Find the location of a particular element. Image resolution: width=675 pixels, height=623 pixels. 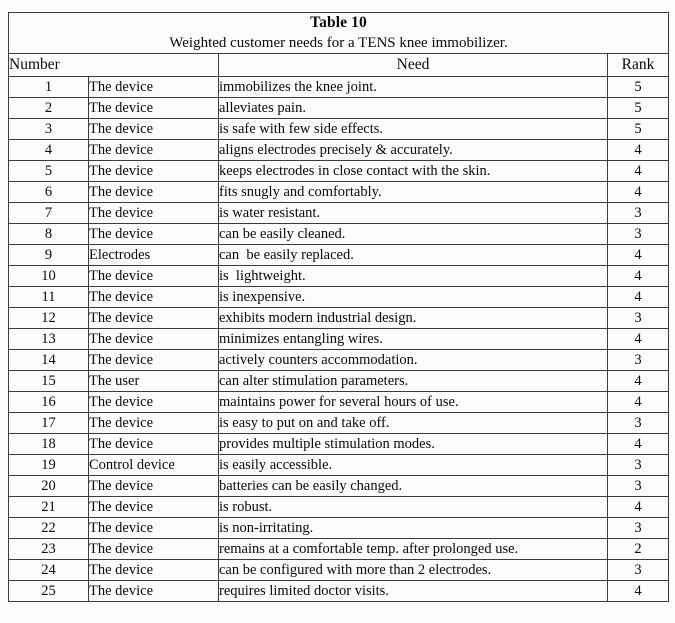

cell-need: is easy to put on and take off. is located at coordinates (413, 423).